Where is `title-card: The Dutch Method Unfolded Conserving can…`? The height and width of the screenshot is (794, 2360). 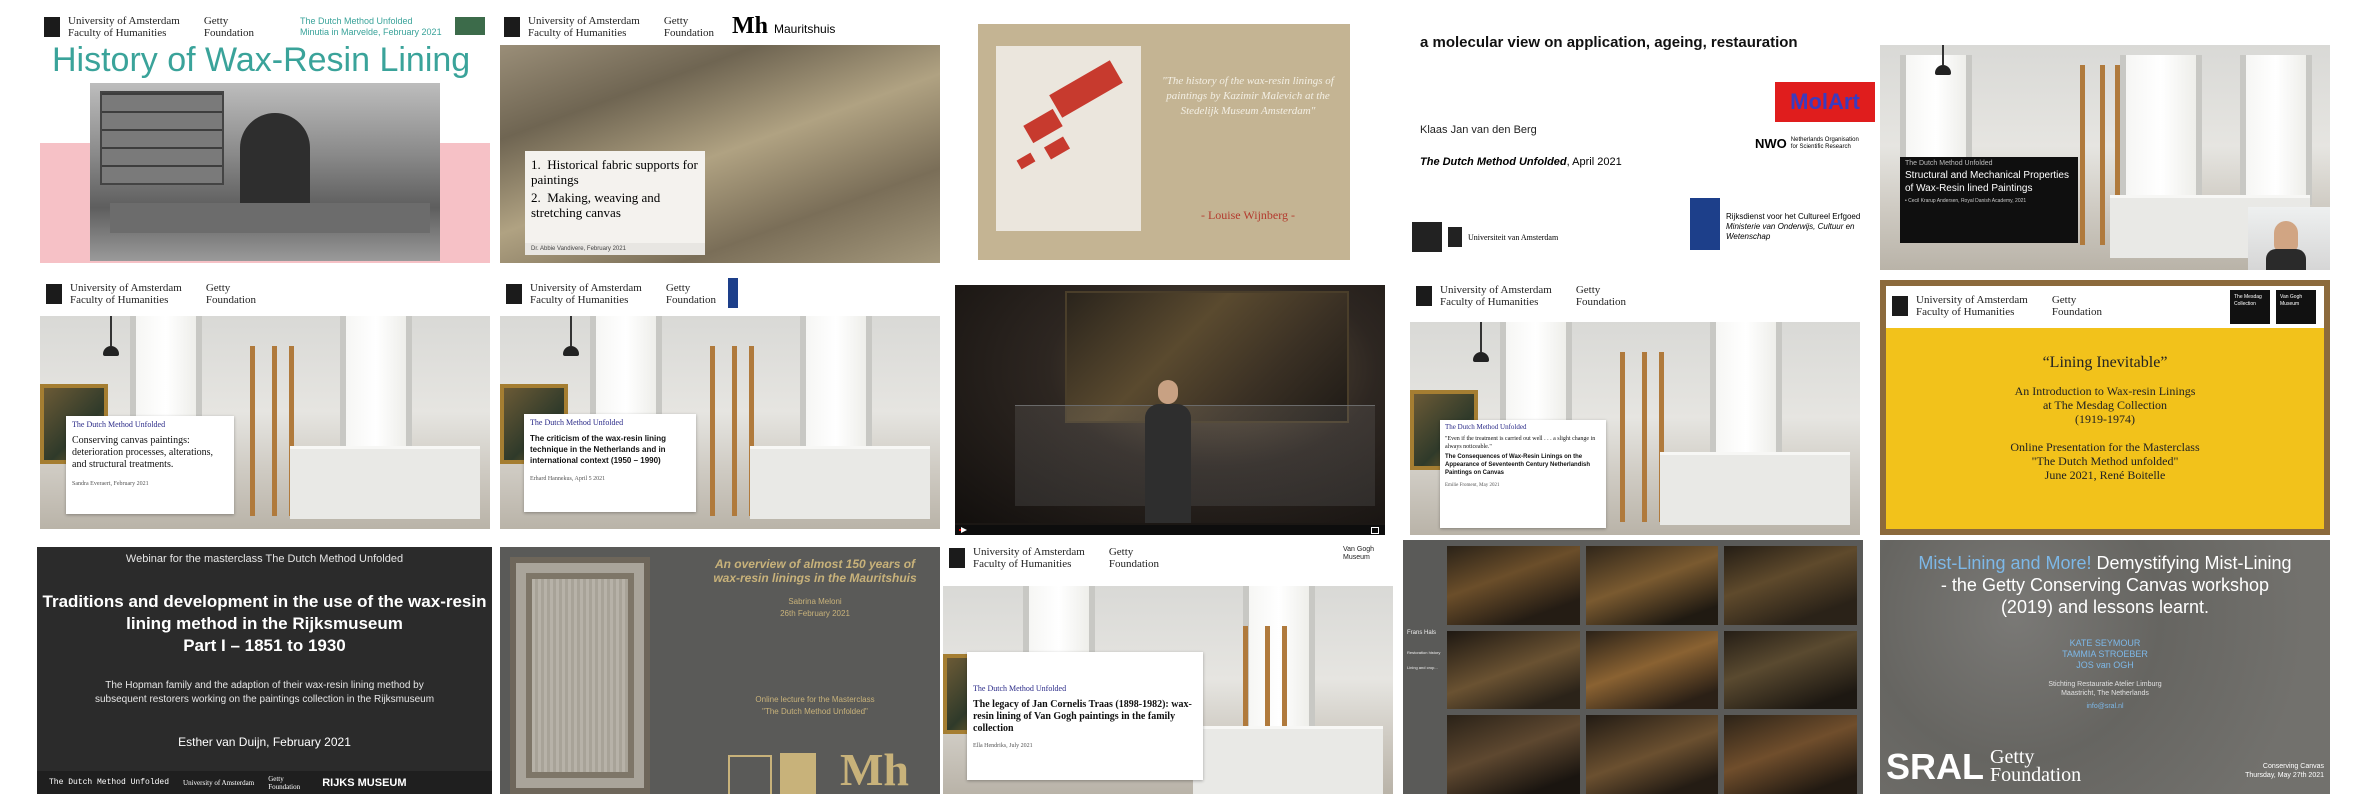
title-card: The Dutch Method Unfolded Conserving can… is located at coordinates (150, 465).